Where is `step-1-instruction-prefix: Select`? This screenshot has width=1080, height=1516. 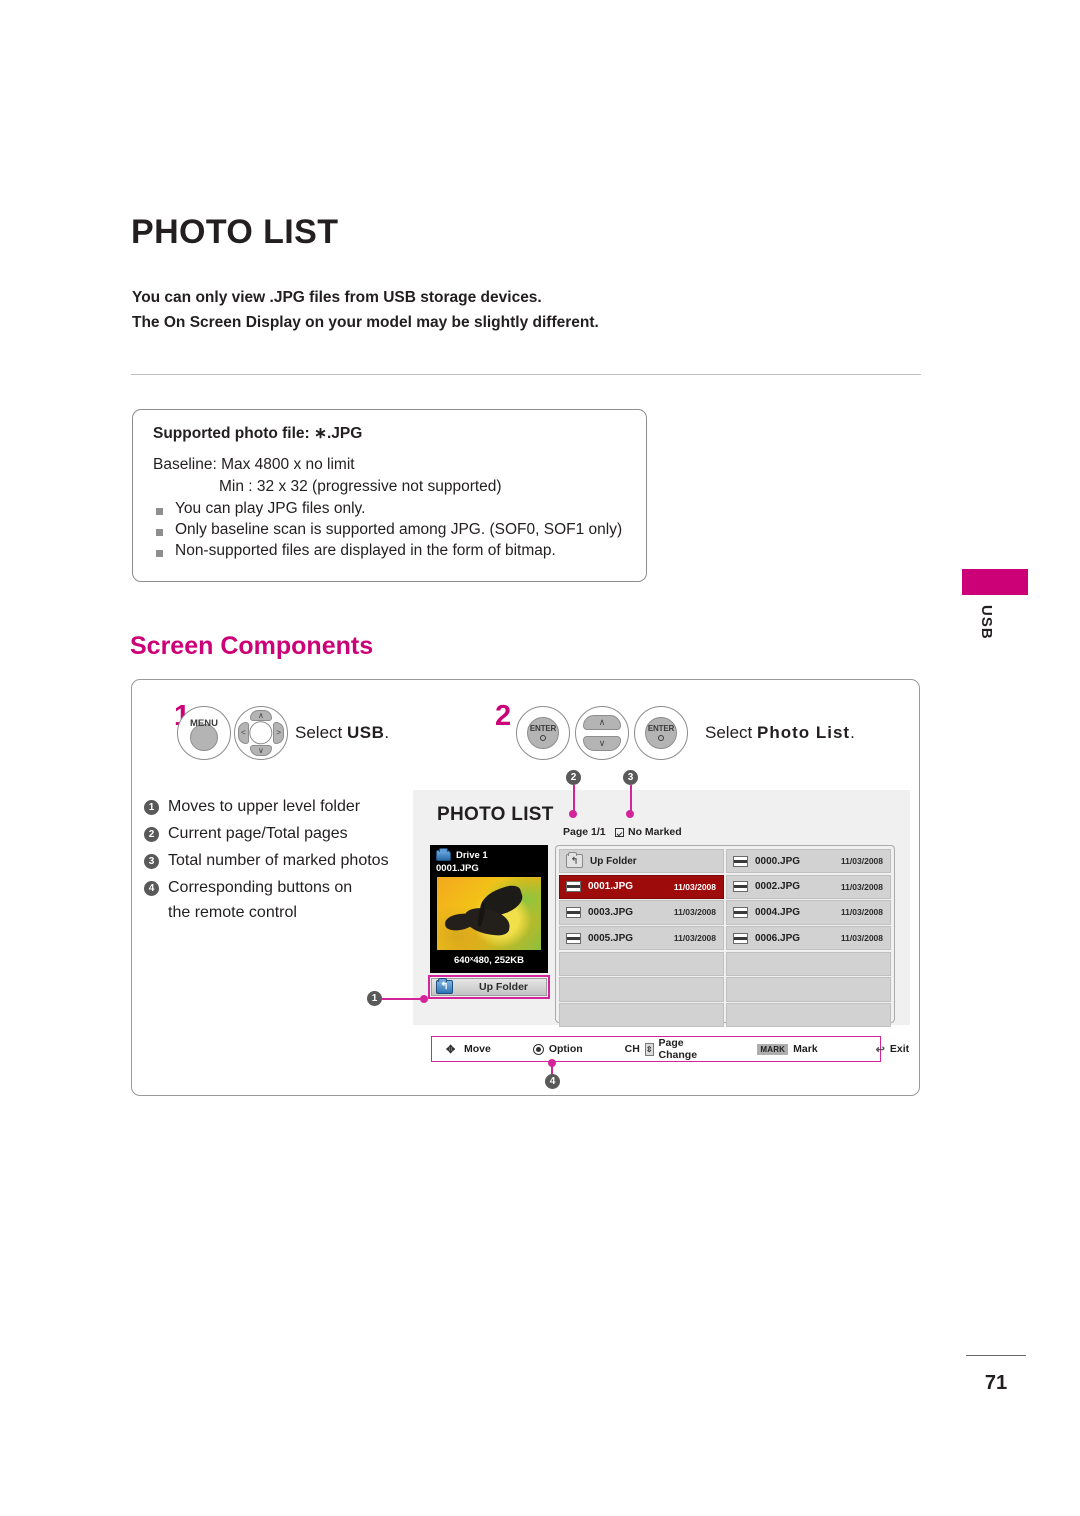
step-1-instruction-prefix: Select is located at coordinates (321, 732).